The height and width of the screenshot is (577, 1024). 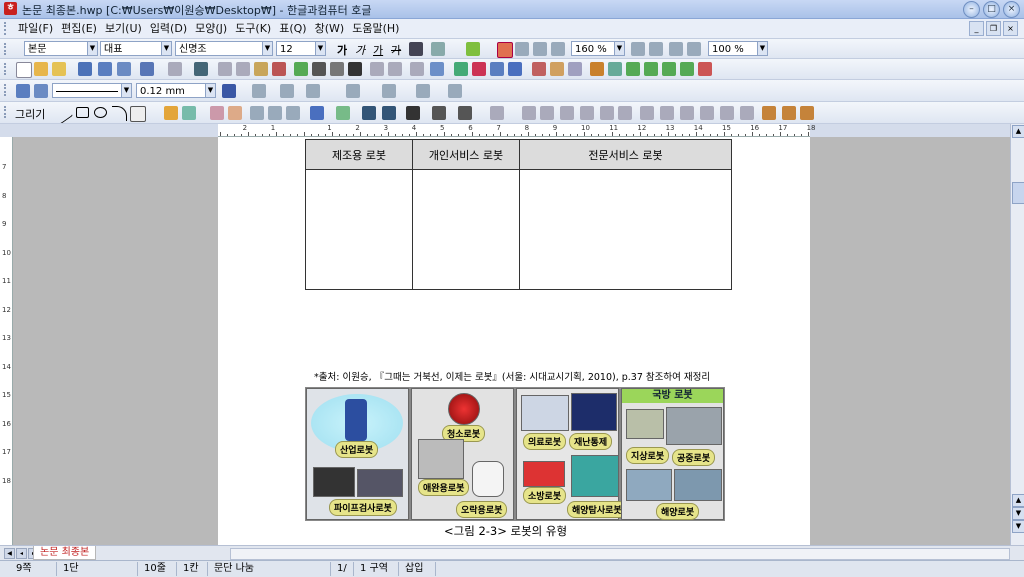 I want to click on page-up-icon: ▲, so click(x=1018, y=500).